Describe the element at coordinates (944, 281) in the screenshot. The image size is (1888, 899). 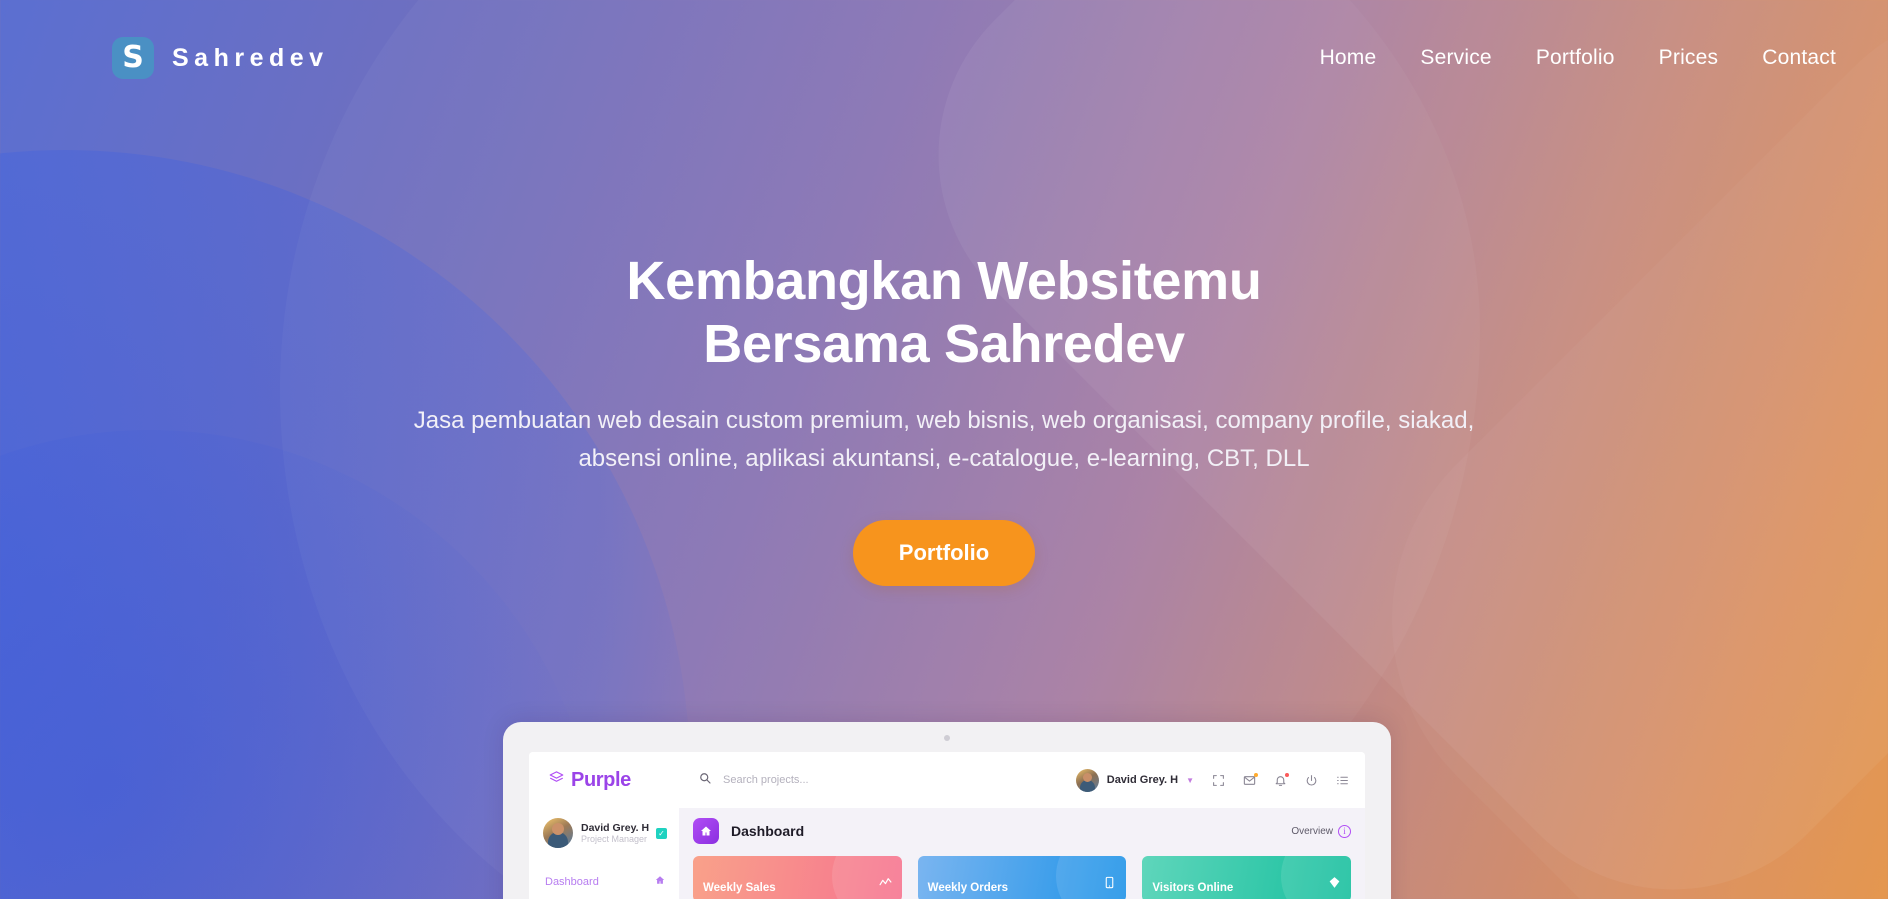
I see `hero-title-line-1: Kembangkan Websitemu` at that location.